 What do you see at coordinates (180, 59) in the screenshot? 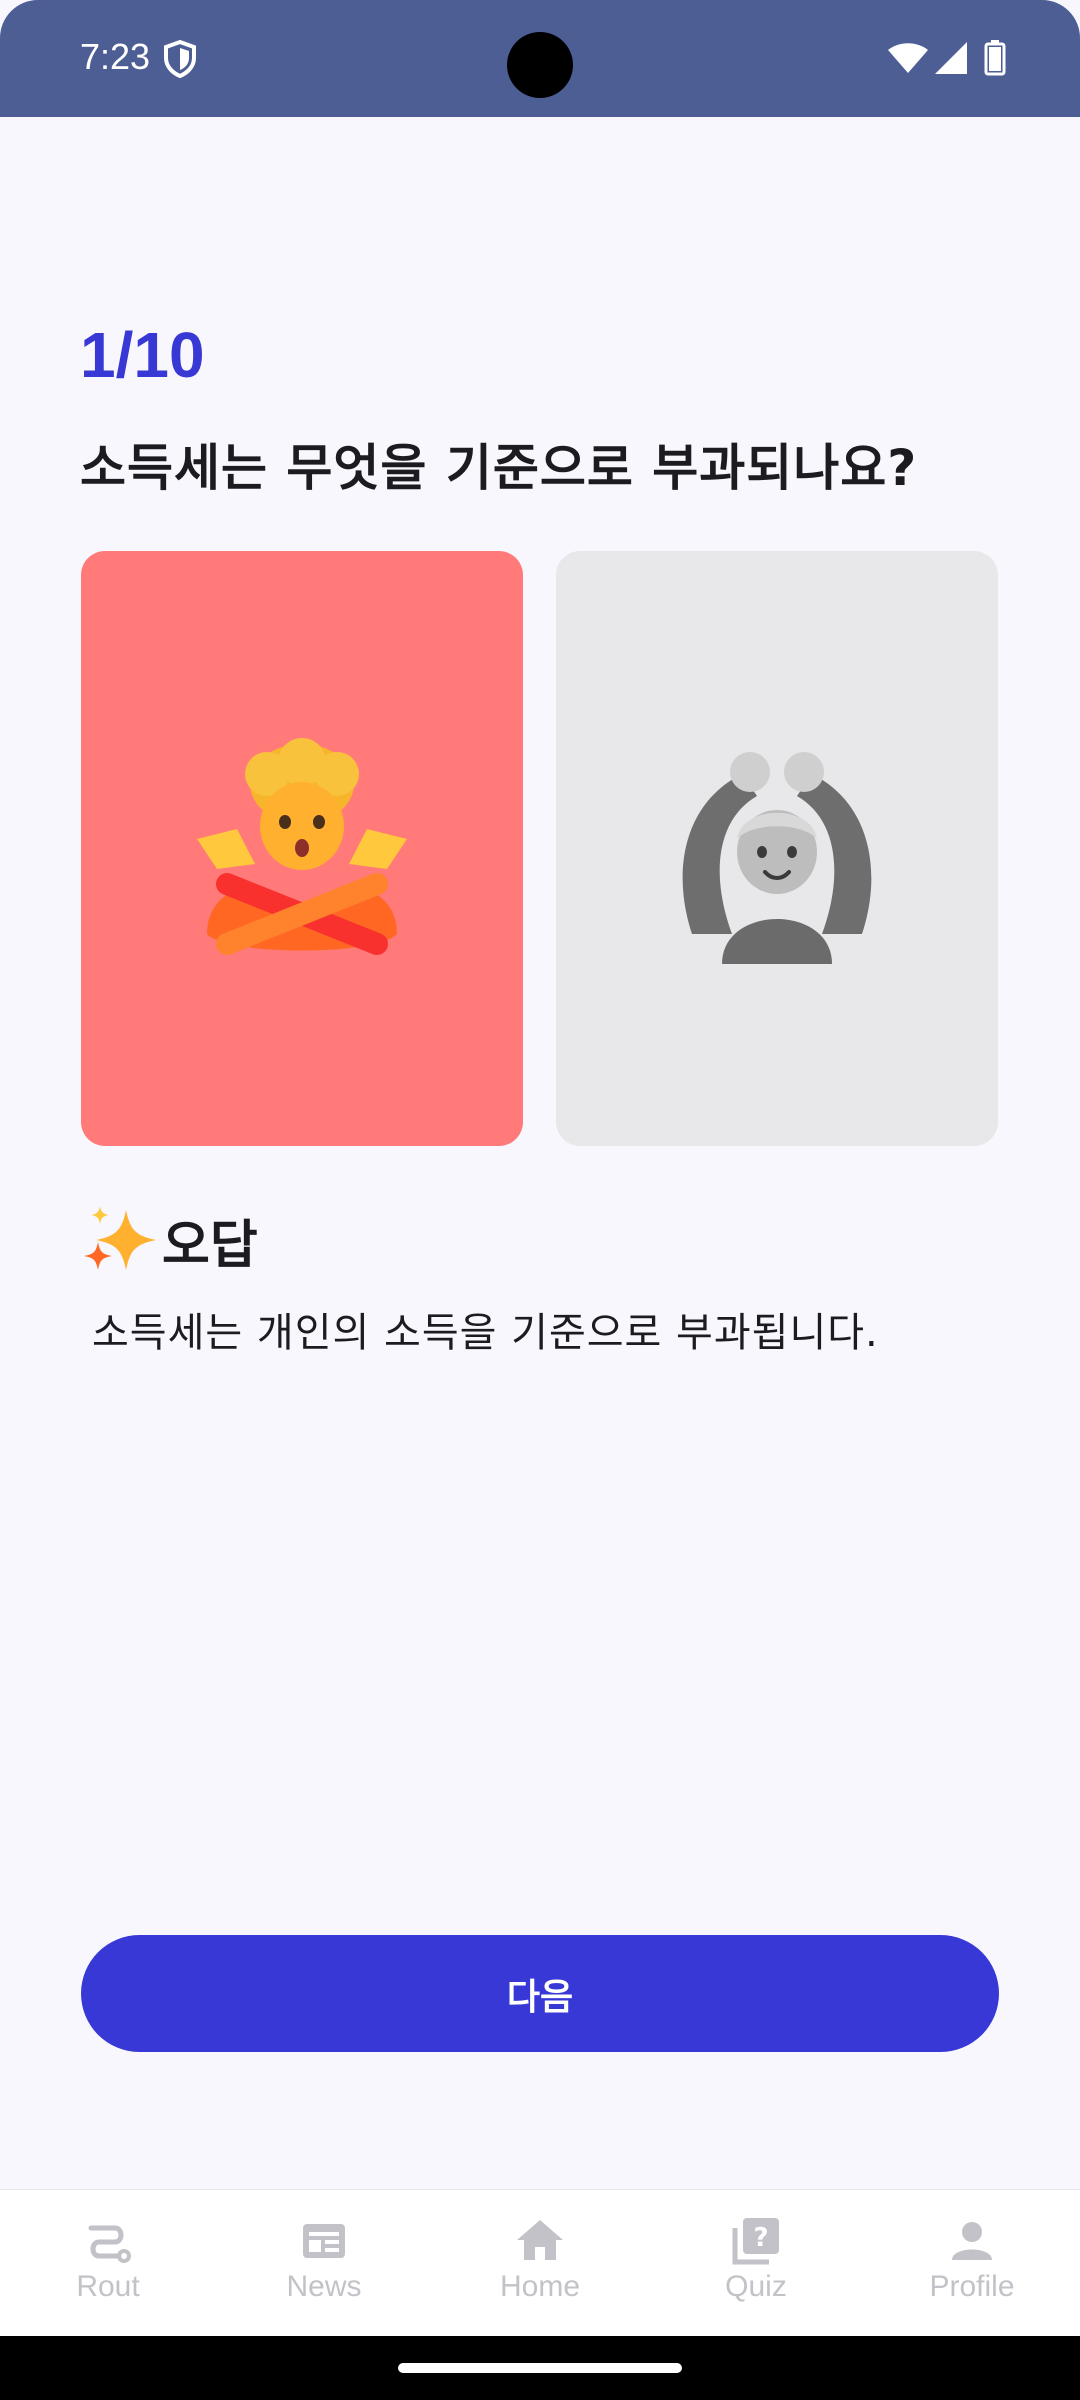
I see `shield-icon` at bounding box center [180, 59].